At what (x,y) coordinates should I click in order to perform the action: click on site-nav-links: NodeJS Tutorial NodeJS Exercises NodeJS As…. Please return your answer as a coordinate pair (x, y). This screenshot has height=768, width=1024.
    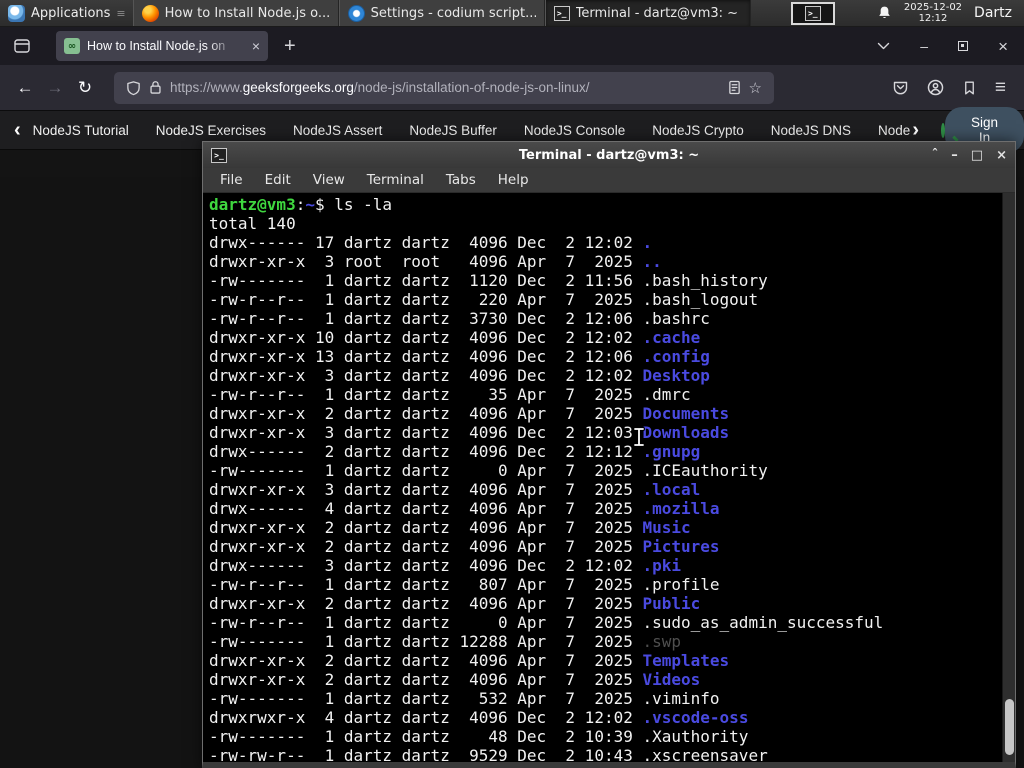
    Looking at the image, I should click on (472, 130).